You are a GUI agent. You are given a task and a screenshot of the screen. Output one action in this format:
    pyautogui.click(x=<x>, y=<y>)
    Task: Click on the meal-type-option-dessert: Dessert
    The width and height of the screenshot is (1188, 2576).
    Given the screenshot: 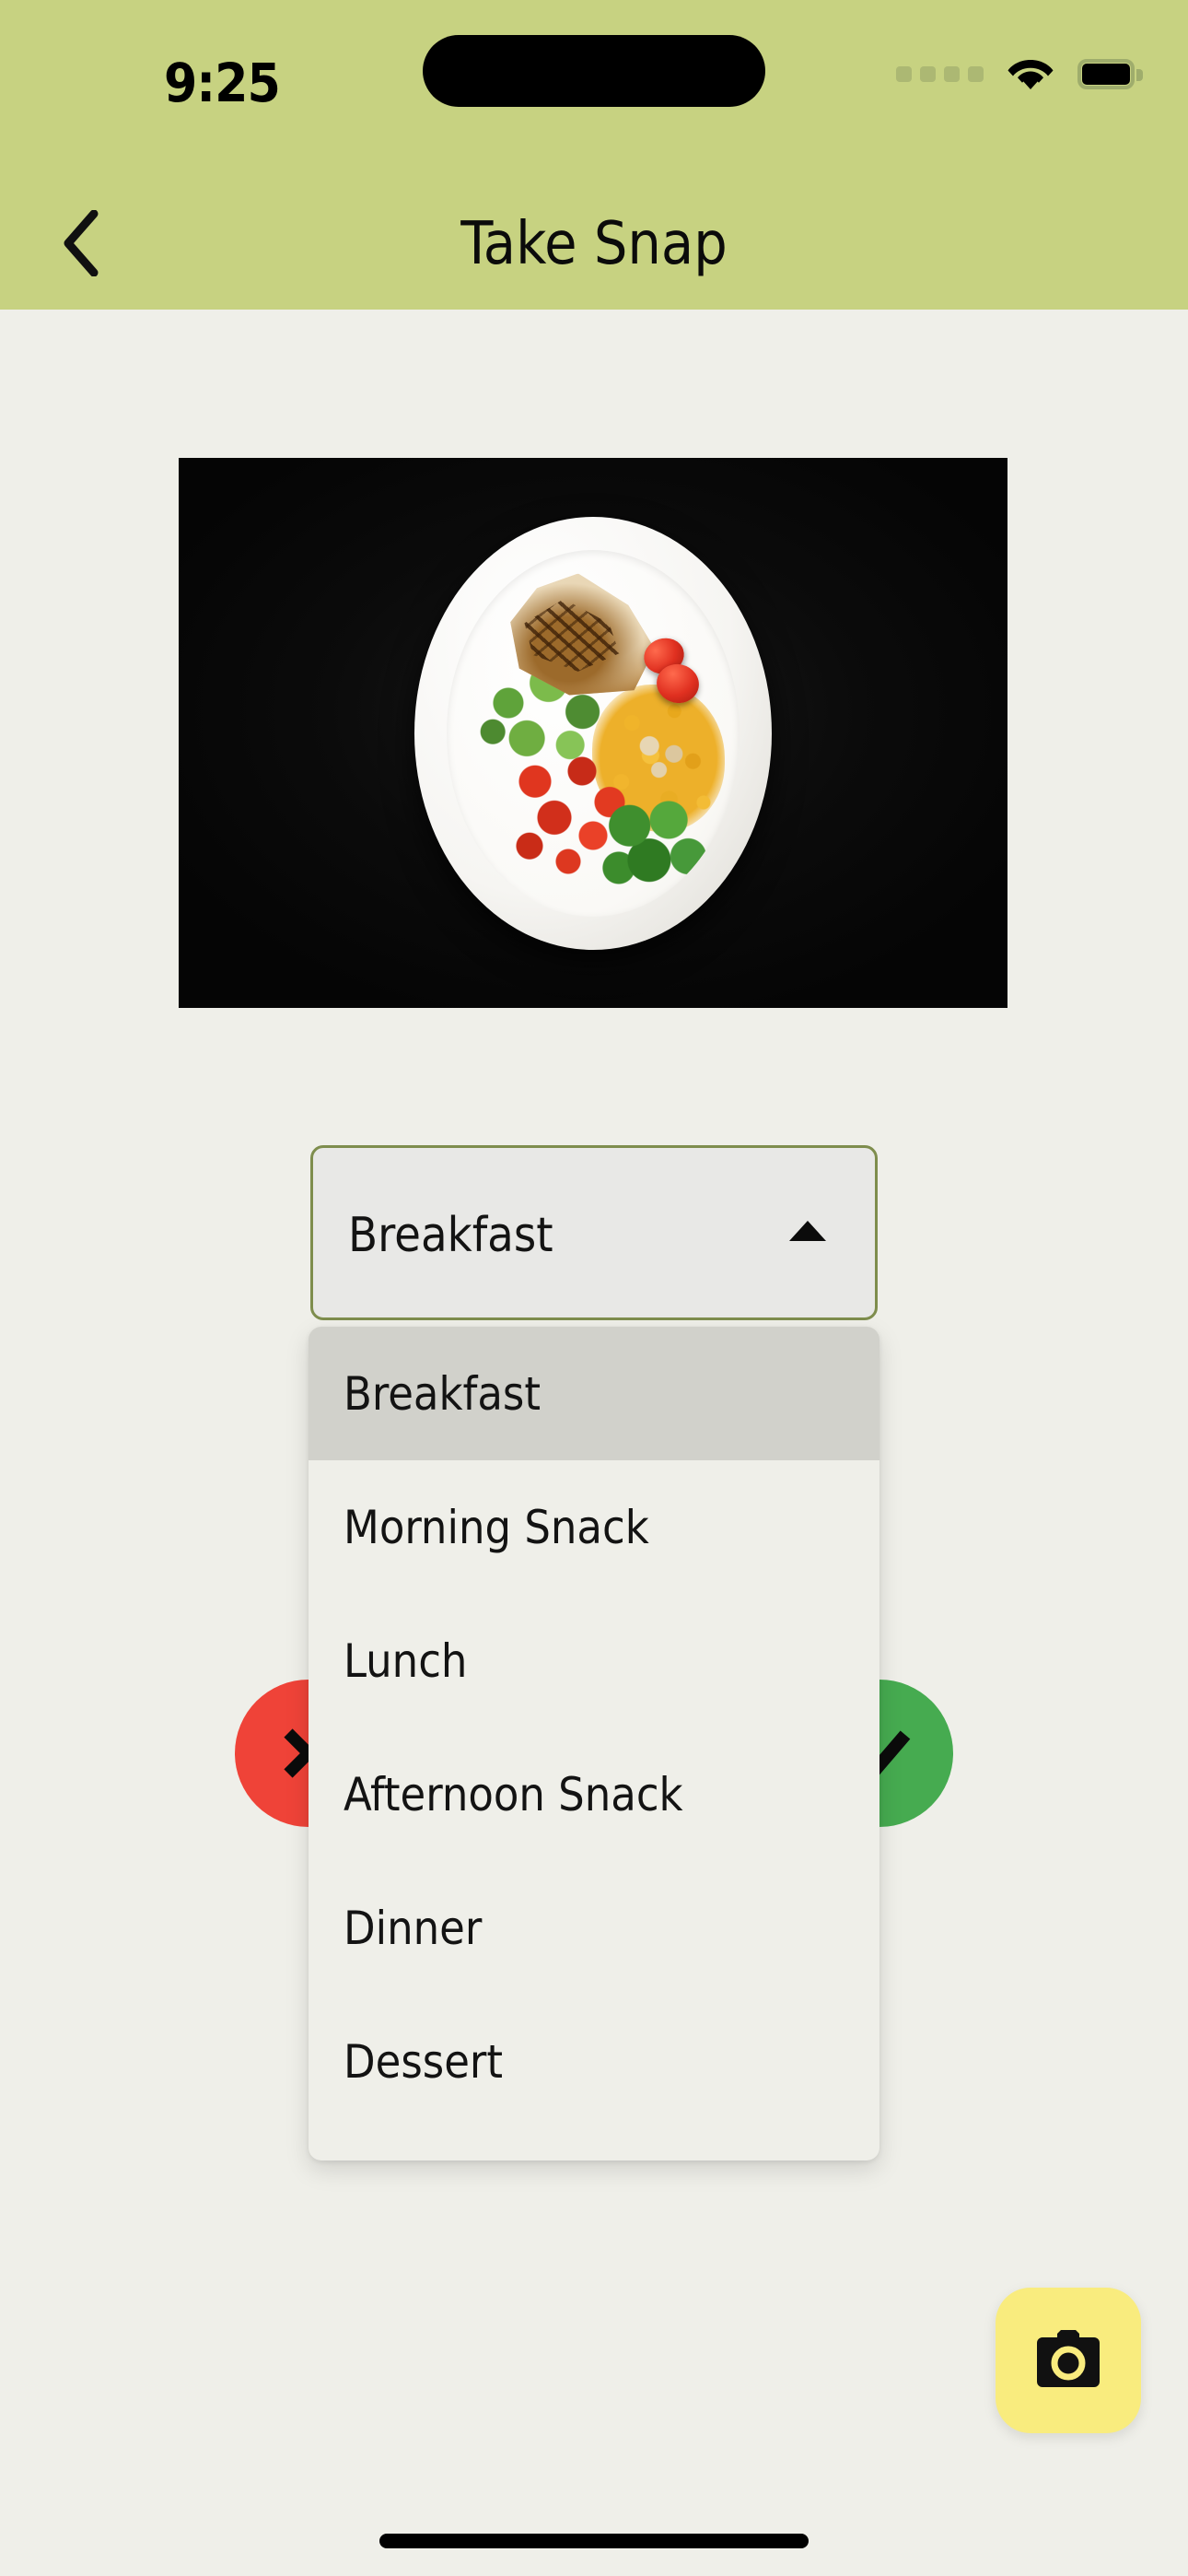 What is the action you would take?
    pyautogui.click(x=594, y=2061)
    